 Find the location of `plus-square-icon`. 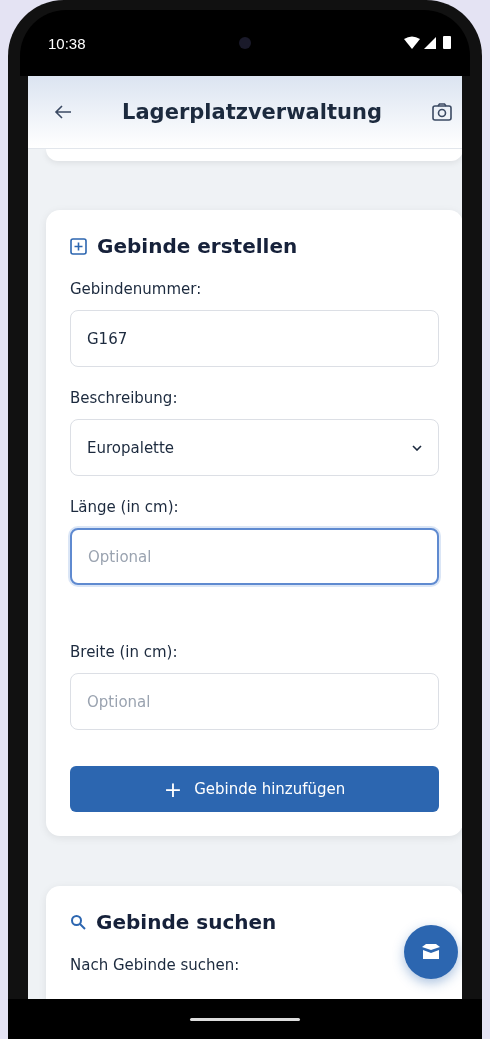

plus-square-icon is located at coordinates (78, 246).